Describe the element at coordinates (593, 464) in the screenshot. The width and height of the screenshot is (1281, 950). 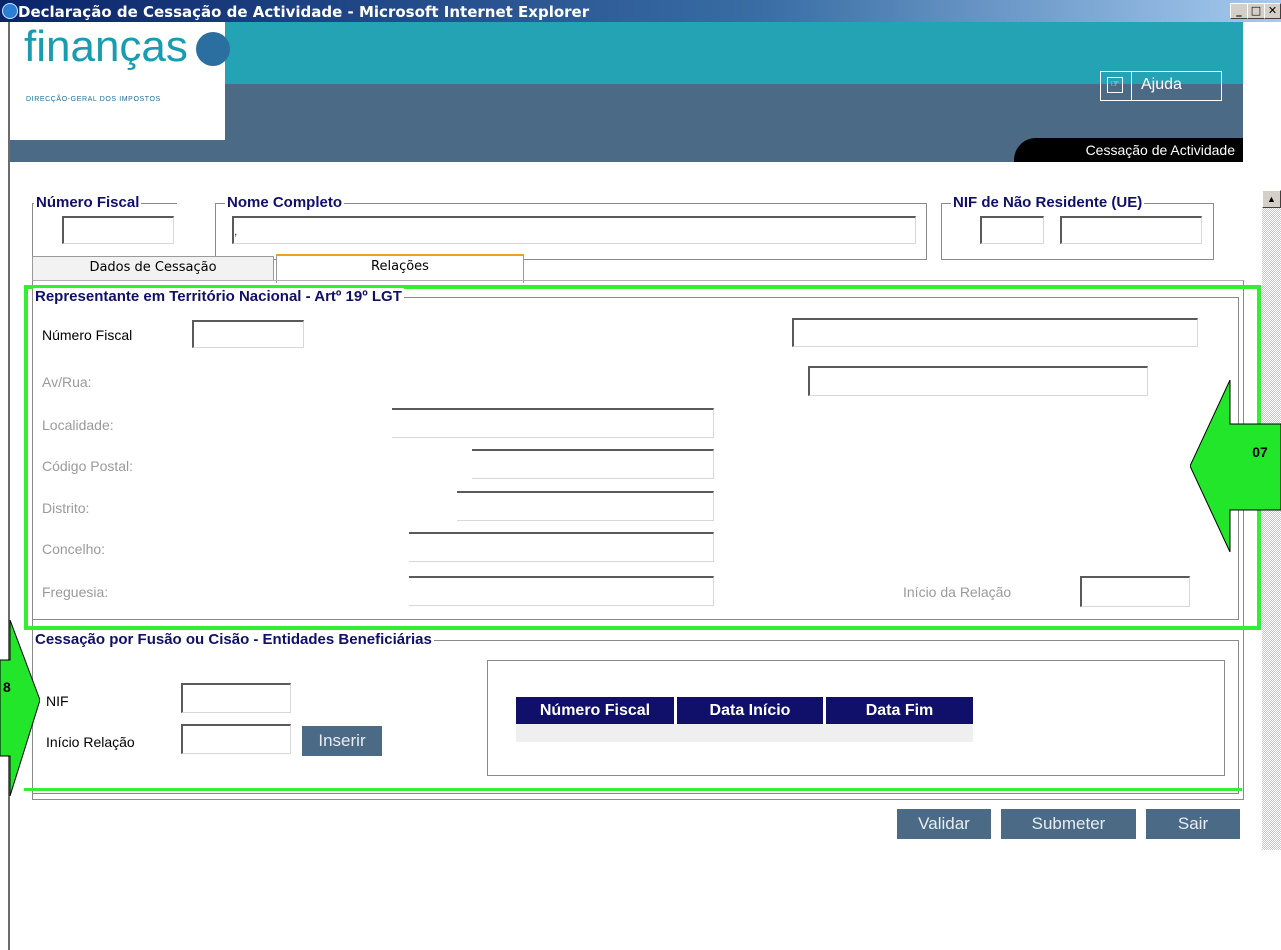
I see `codigo-postal-input` at that location.